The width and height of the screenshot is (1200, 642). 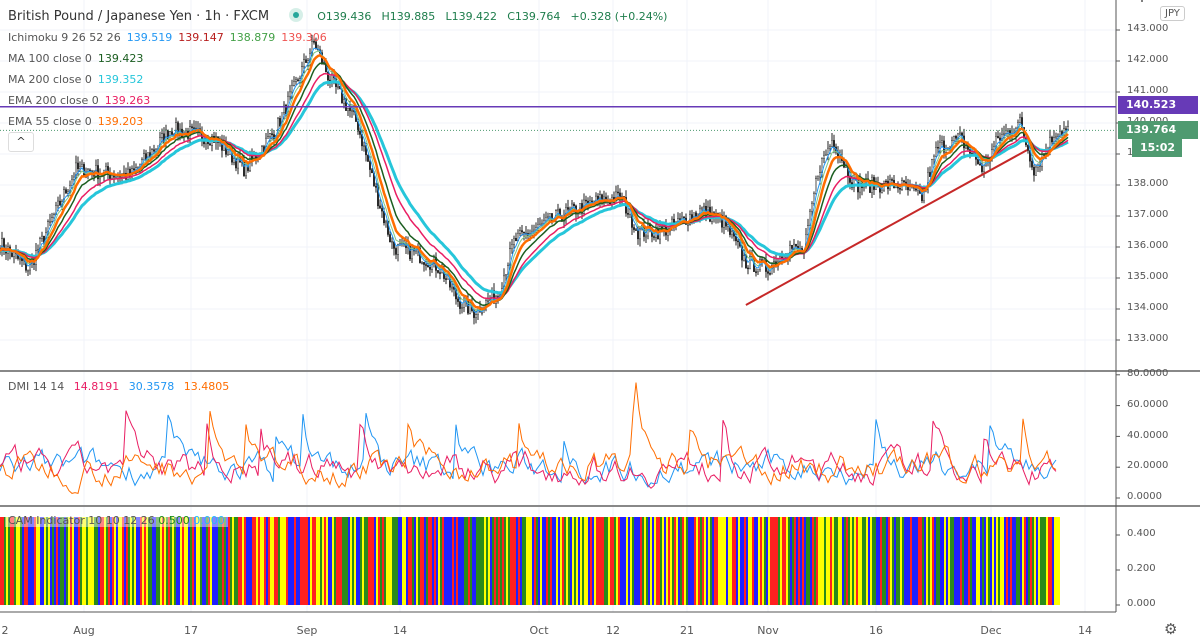 What do you see at coordinates (1172, 13) in the screenshot?
I see `currency-button: JPY` at bounding box center [1172, 13].